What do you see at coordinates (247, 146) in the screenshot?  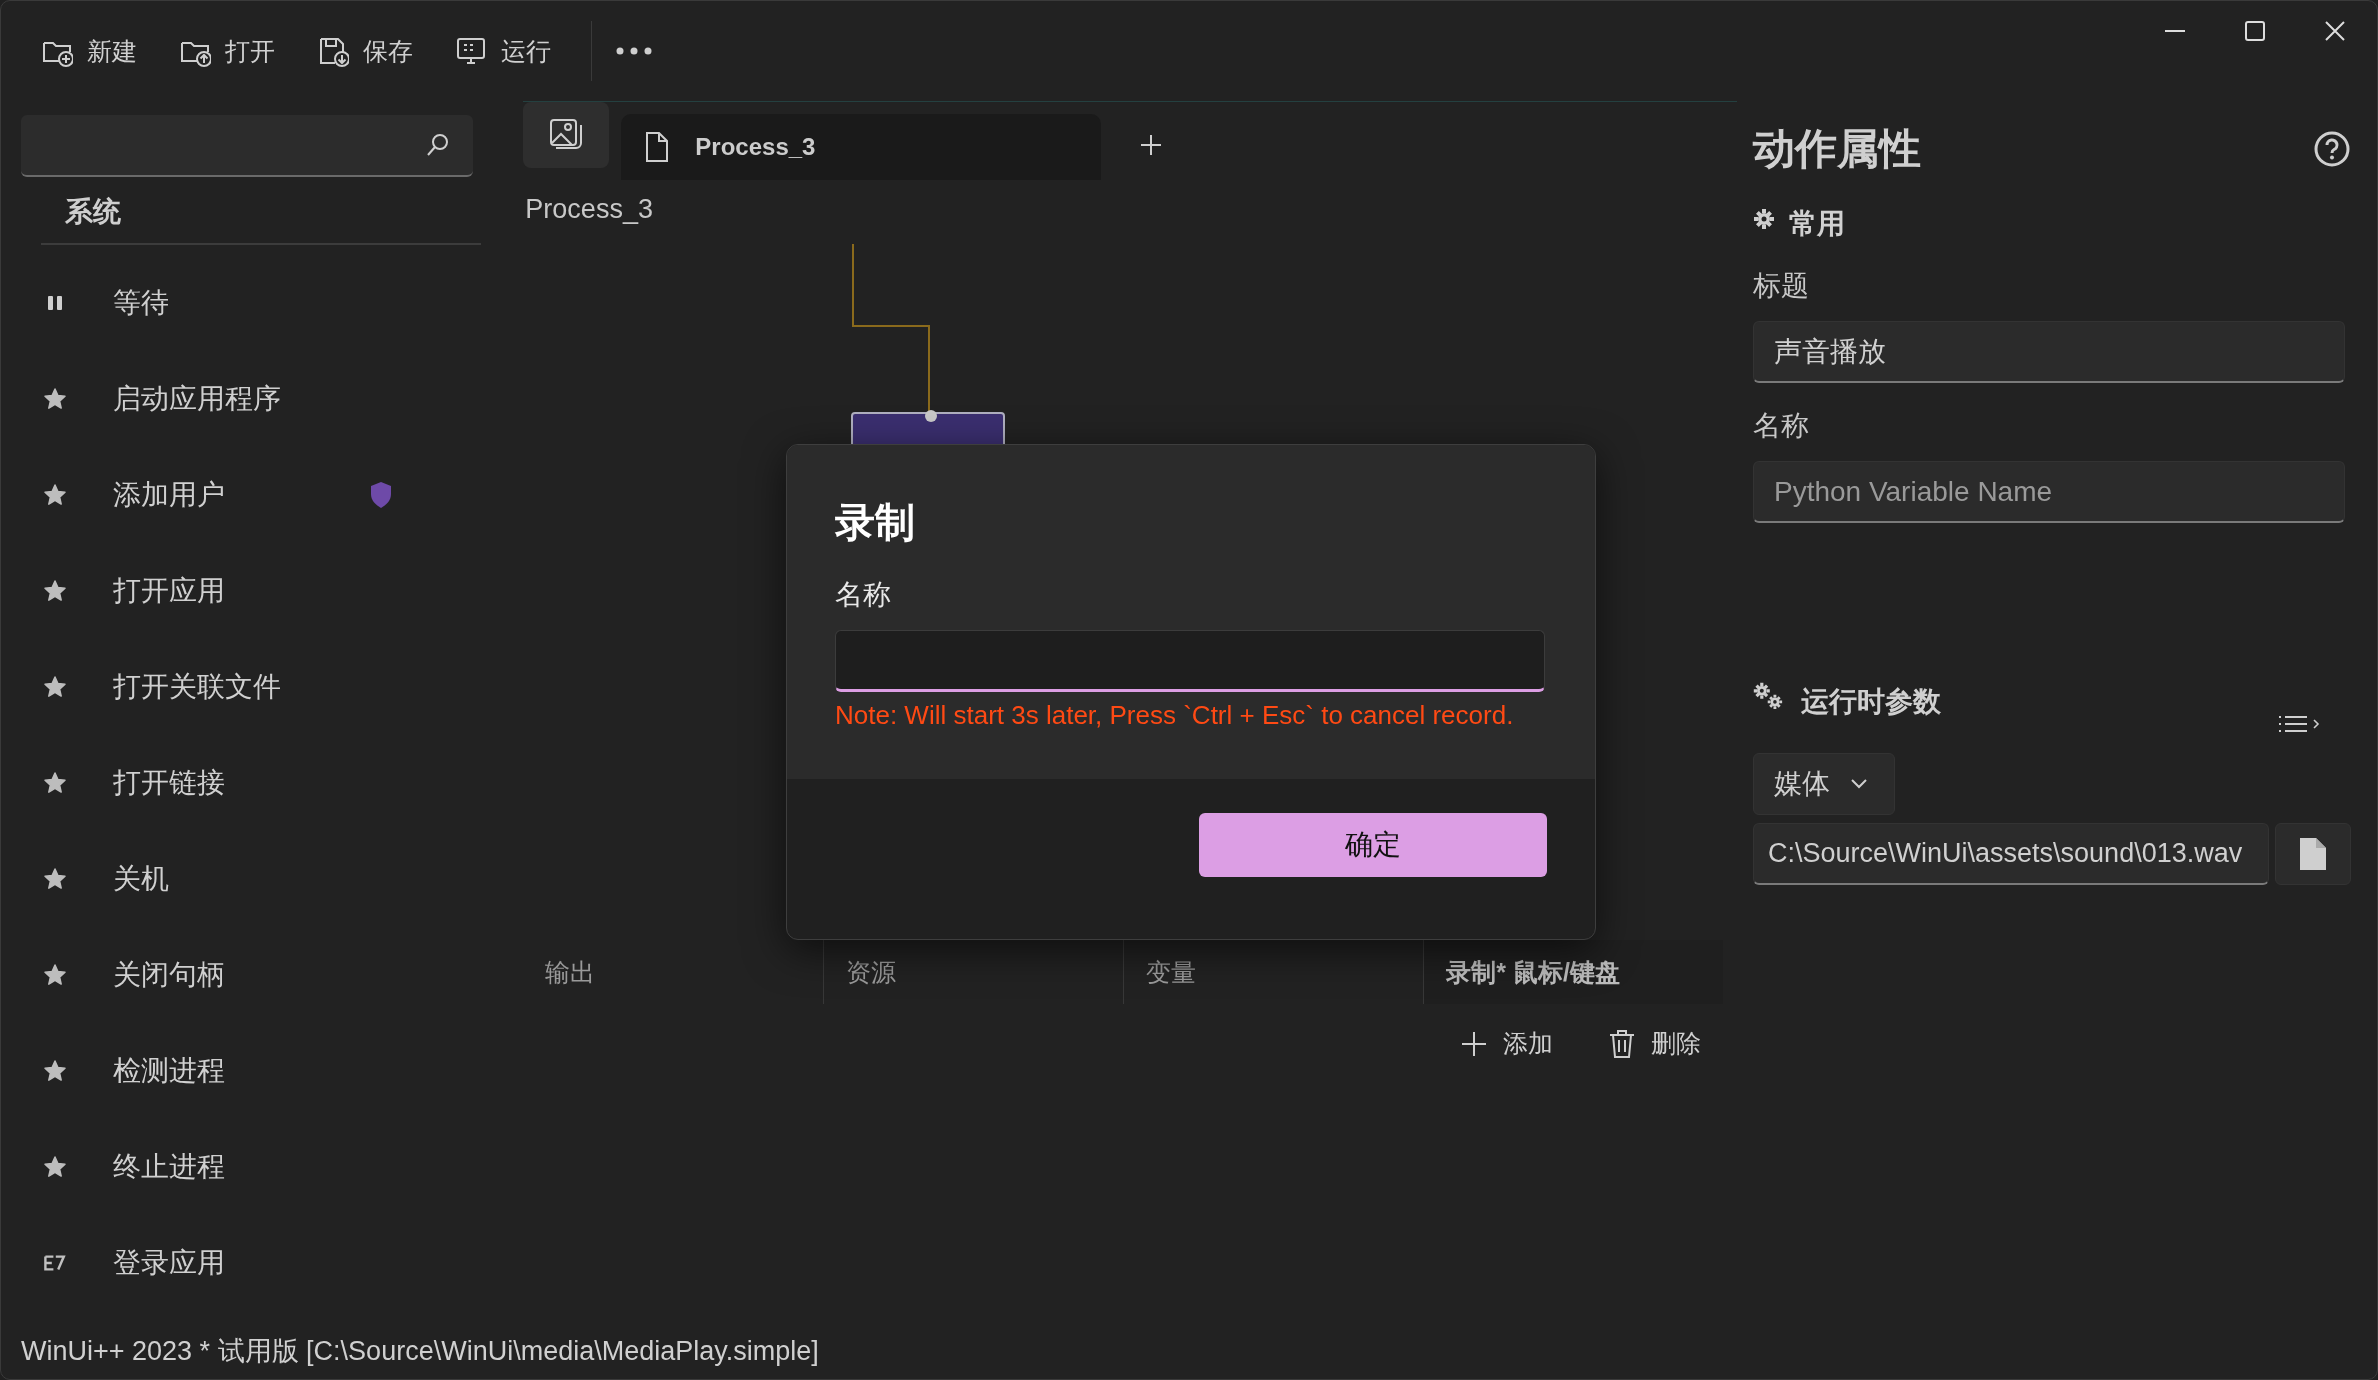 I see `search-field` at bounding box center [247, 146].